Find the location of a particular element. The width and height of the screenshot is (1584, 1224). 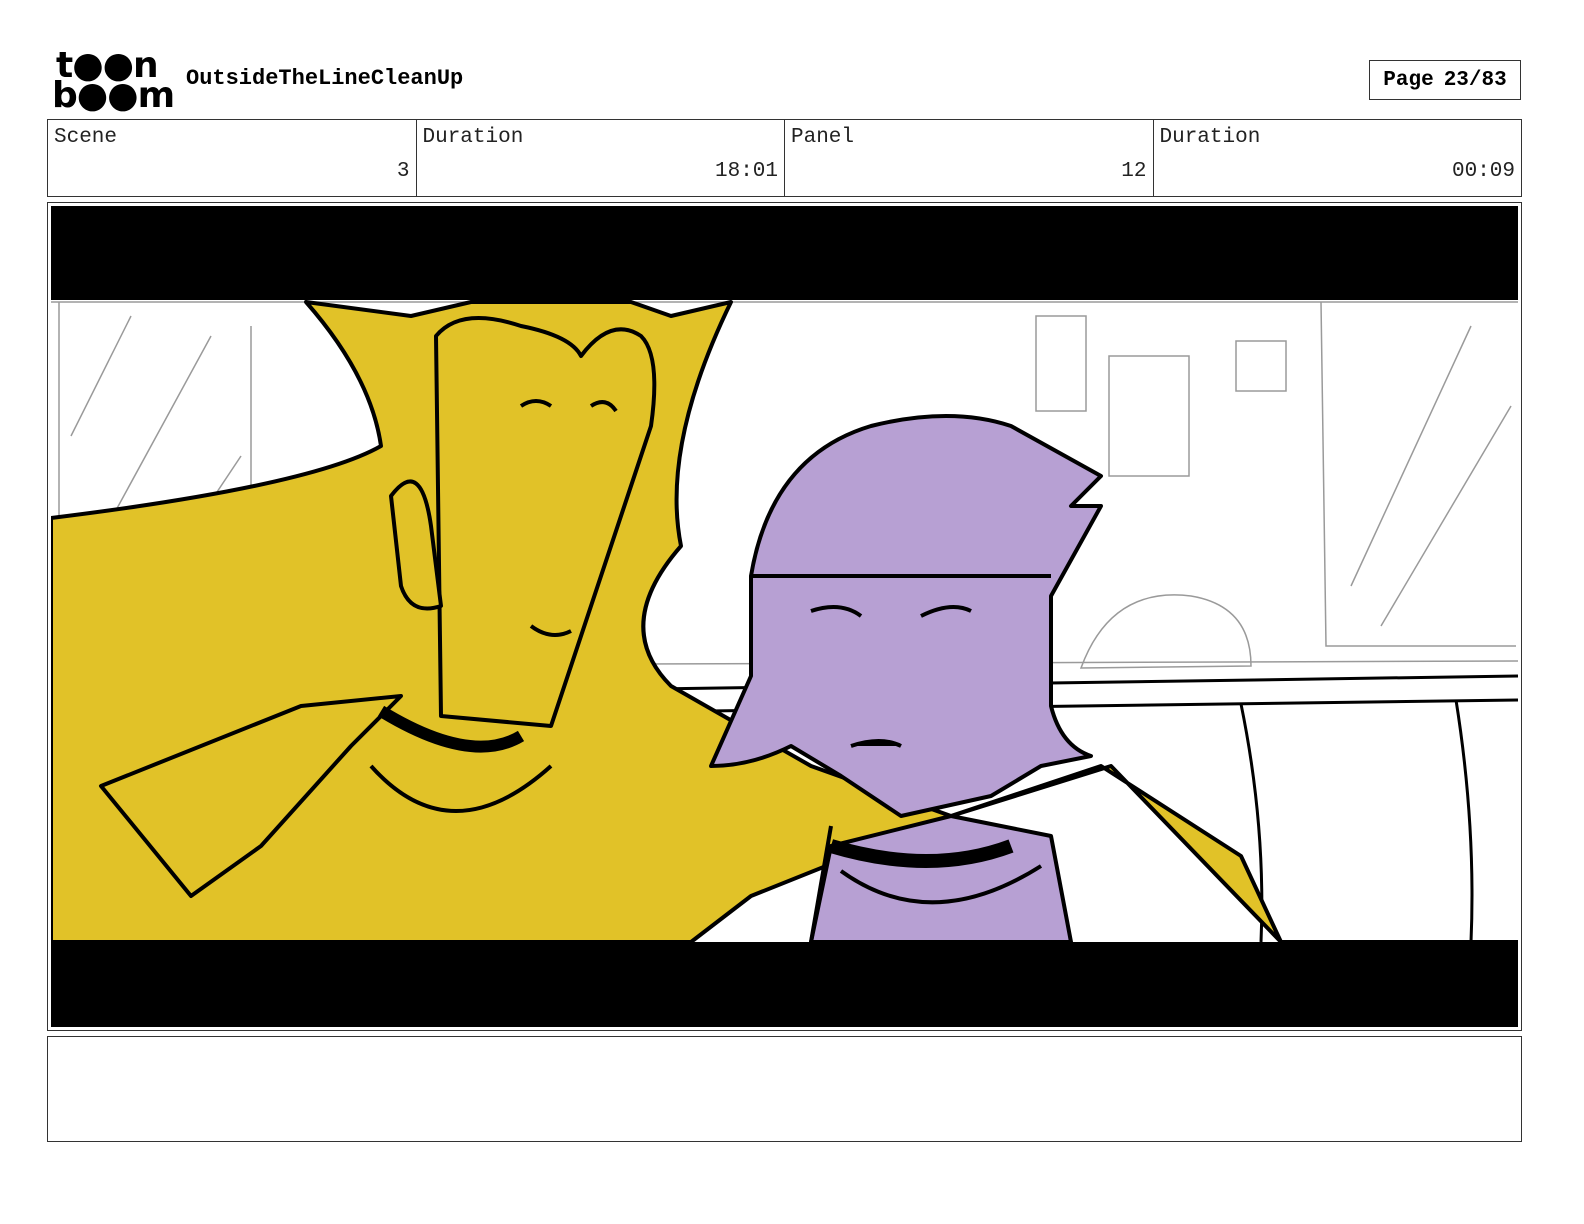

scene-value: 3 is located at coordinates (403, 171).